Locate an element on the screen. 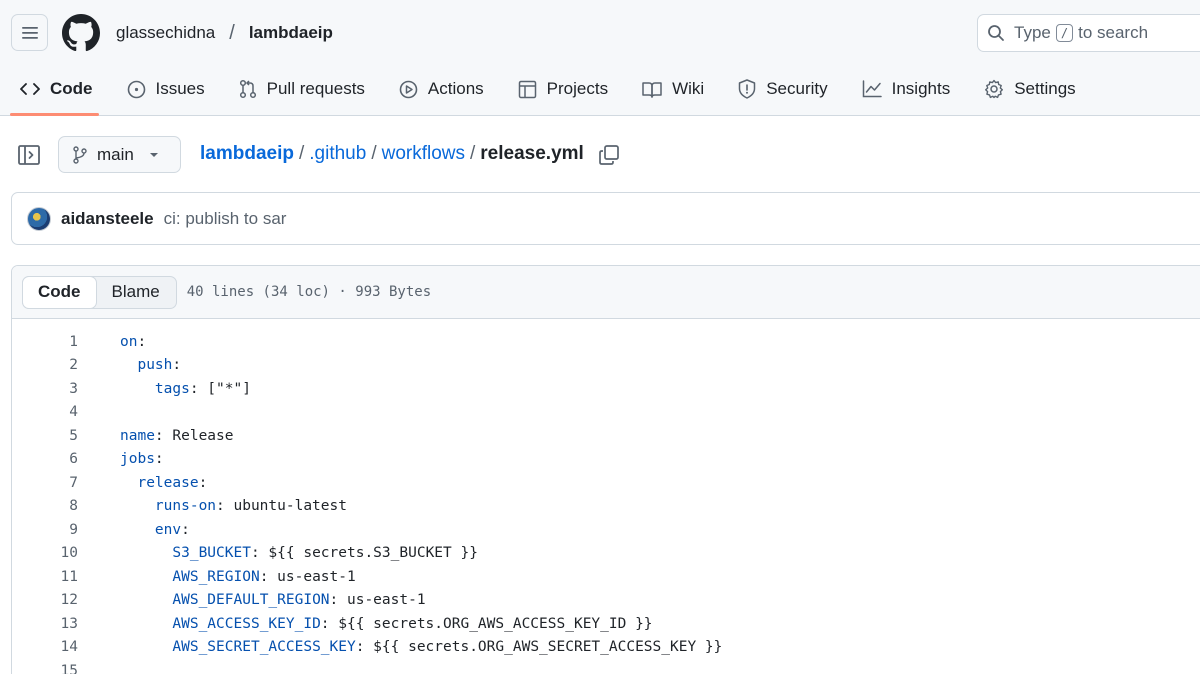 Image resolution: width=1200 pixels, height=674 pixels. search-shortcut-key: / is located at coordinates (1064, 33).